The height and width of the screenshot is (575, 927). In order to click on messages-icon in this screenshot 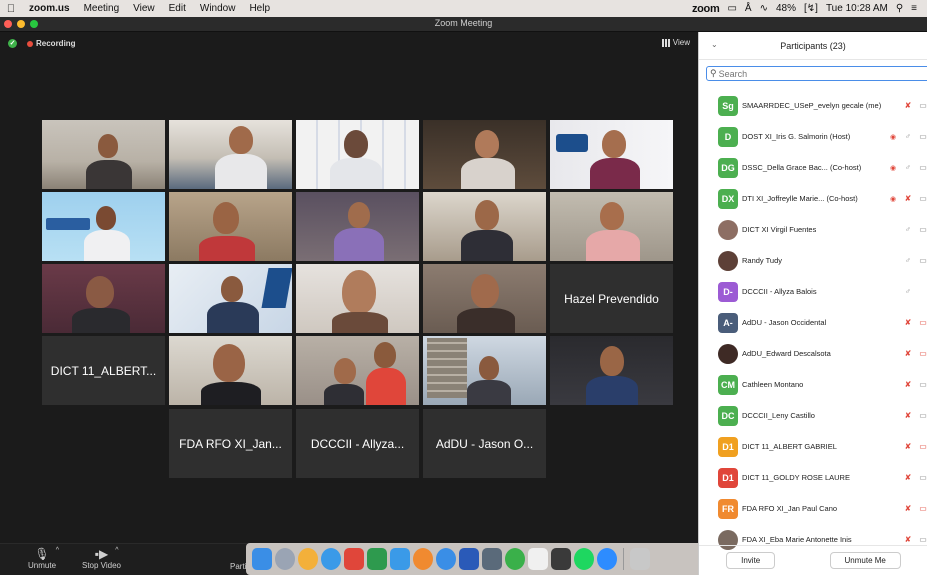, I will do `click(515, 559)`.